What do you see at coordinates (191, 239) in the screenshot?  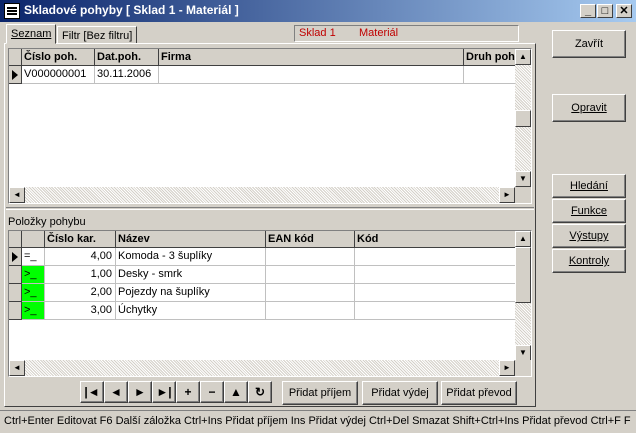 I see `col-nazev: Název` at bounding box center [191, 239].